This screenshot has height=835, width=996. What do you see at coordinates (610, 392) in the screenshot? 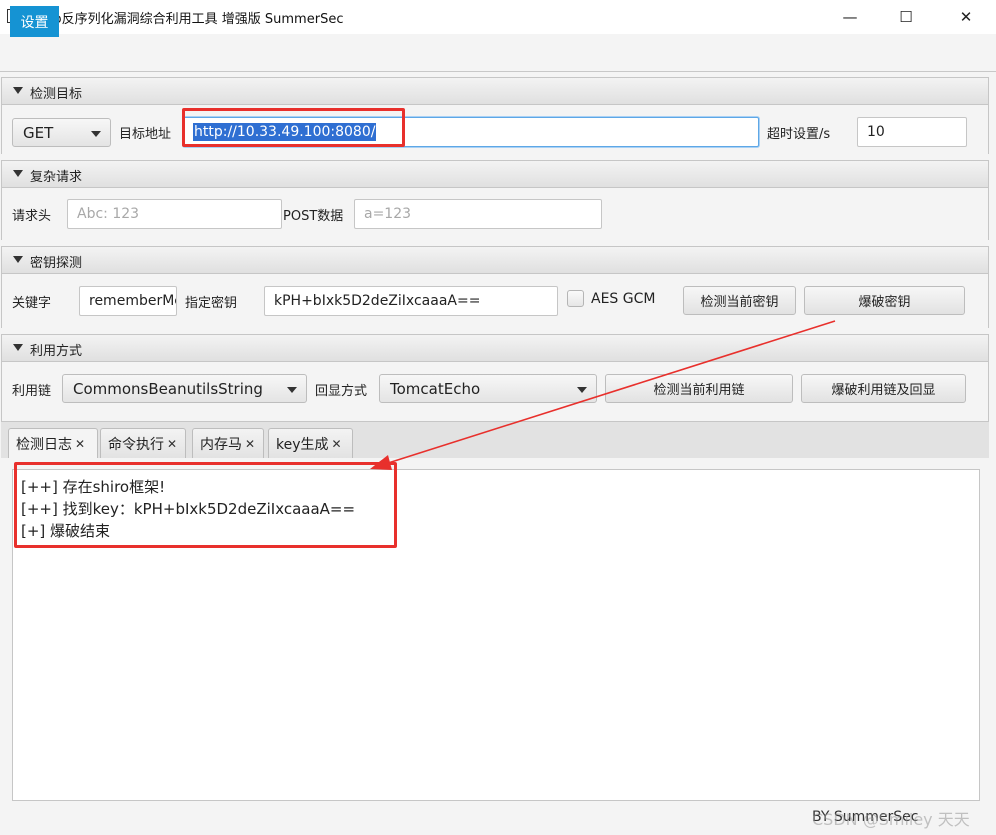
I see `annotation-arrow-line` at bounding box center [610, 392].